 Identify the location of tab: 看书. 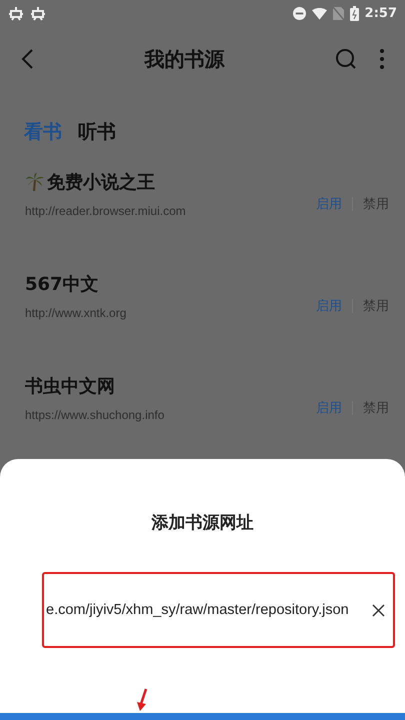
(43, 131).